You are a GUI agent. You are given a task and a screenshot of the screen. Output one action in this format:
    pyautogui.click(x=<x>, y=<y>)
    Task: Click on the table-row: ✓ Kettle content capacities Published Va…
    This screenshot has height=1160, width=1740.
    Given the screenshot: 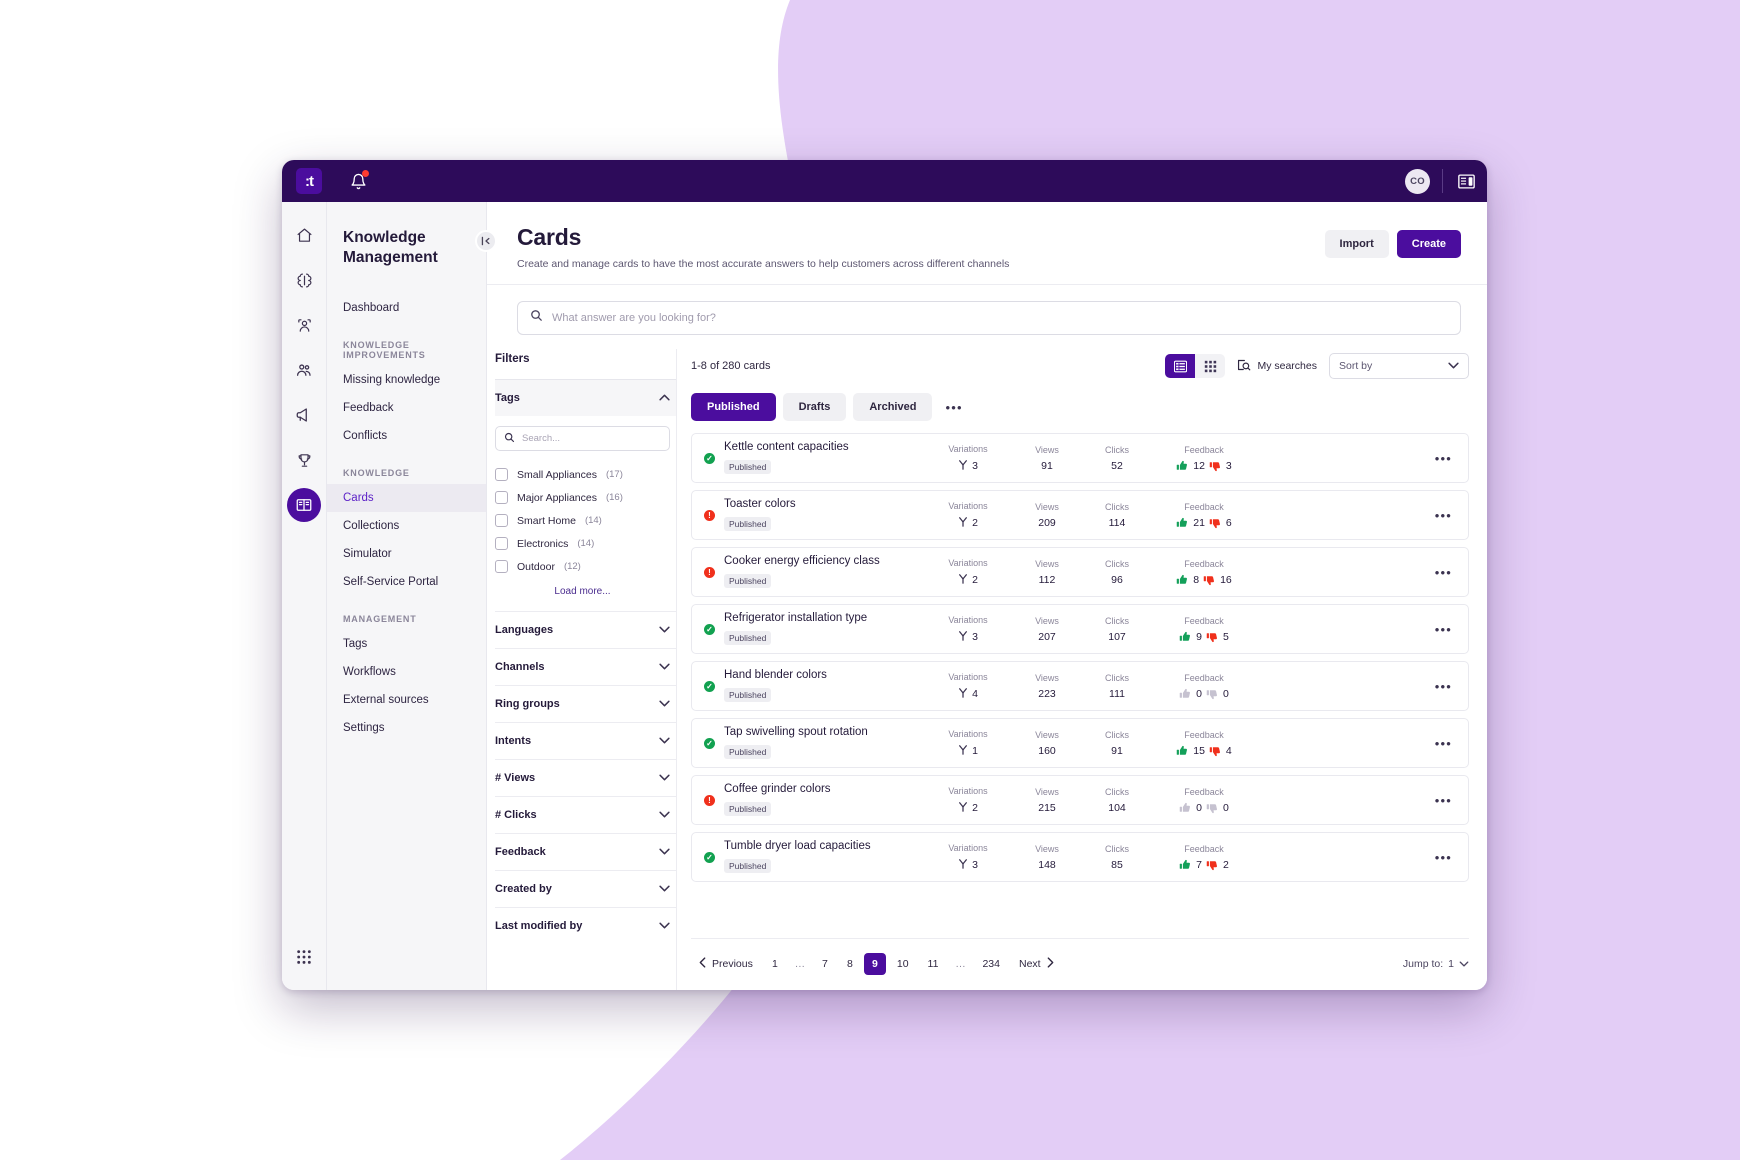 What is the action you would take?
    pyautogui.click(x=1080, y=458)
    